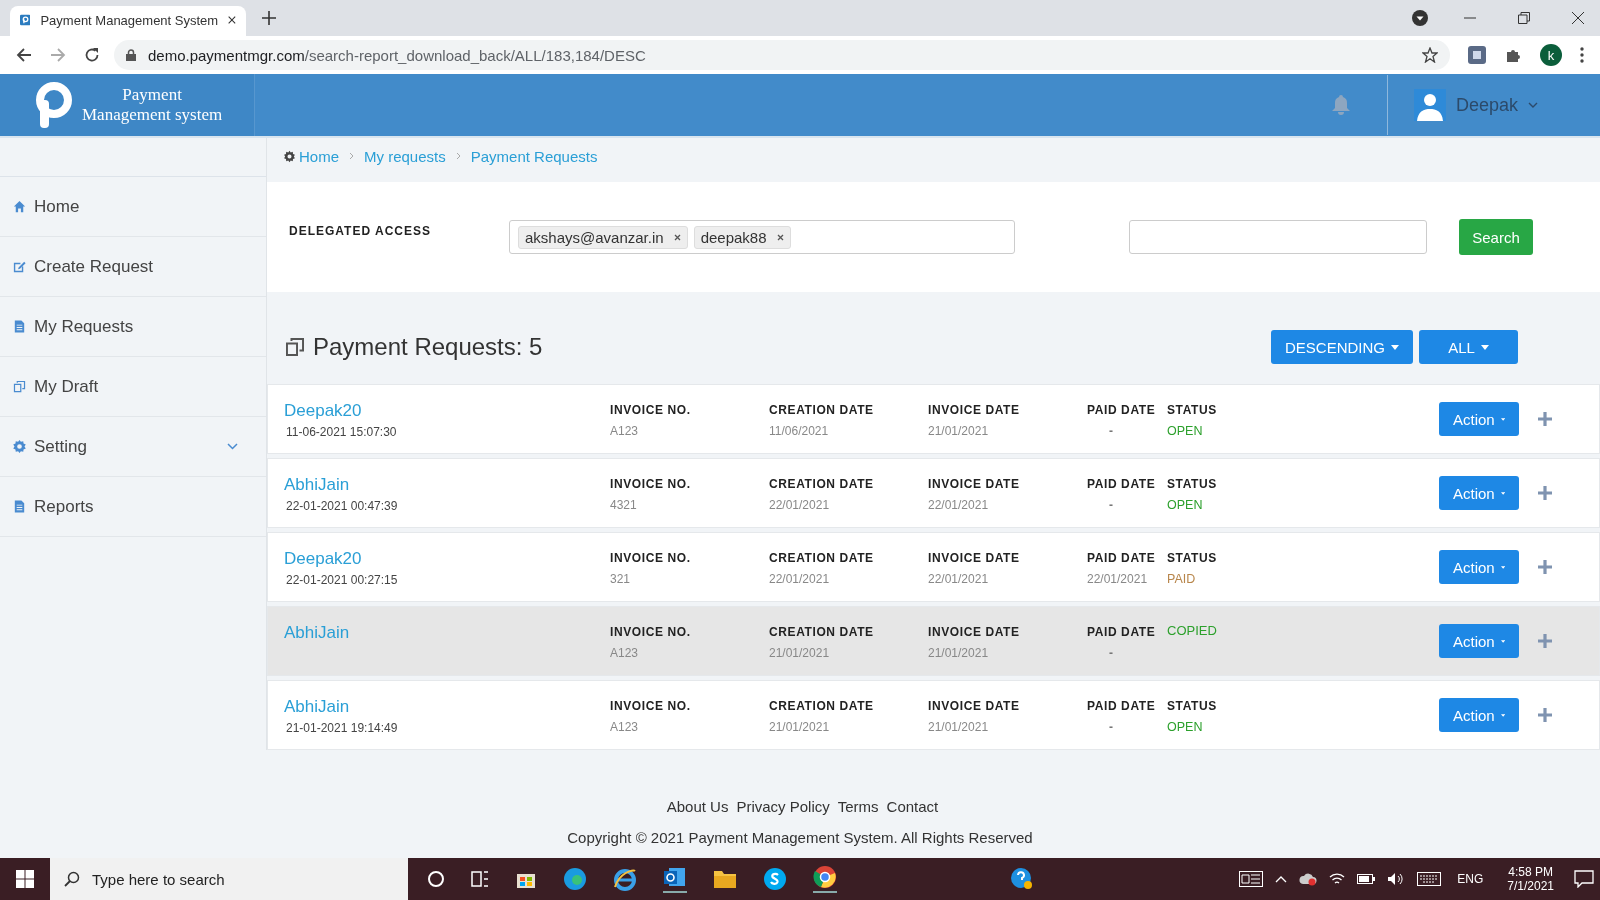  What do you see at coordinates (1470, 879) in the screenshot?
I see `language-indicator: ENG` at bounding box center [1470, 879].